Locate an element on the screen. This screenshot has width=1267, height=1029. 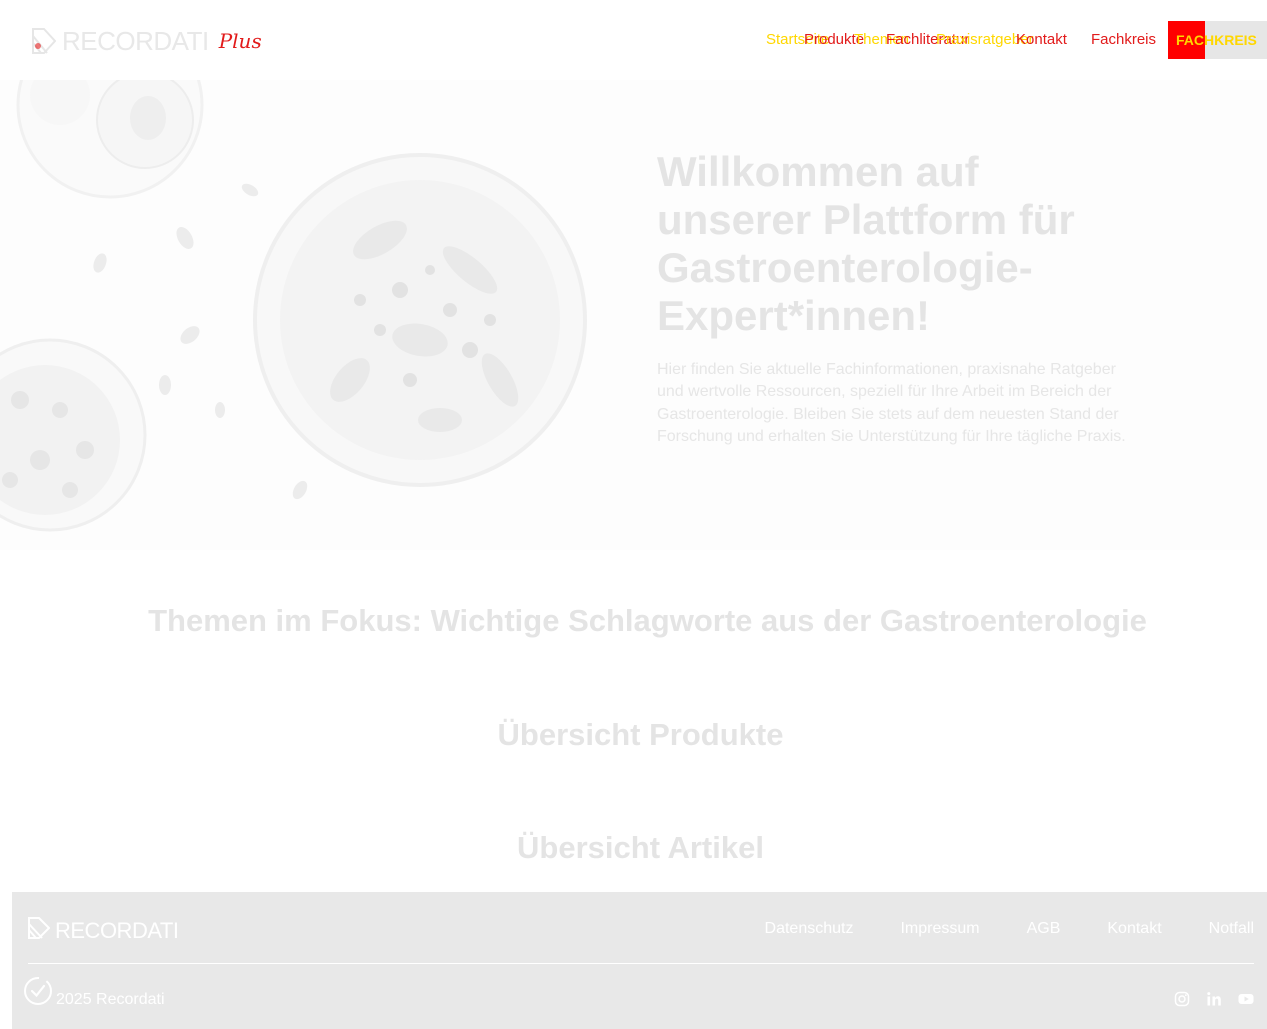
nav-kontakt: Kontakt is located at coordinates (1041, 40).